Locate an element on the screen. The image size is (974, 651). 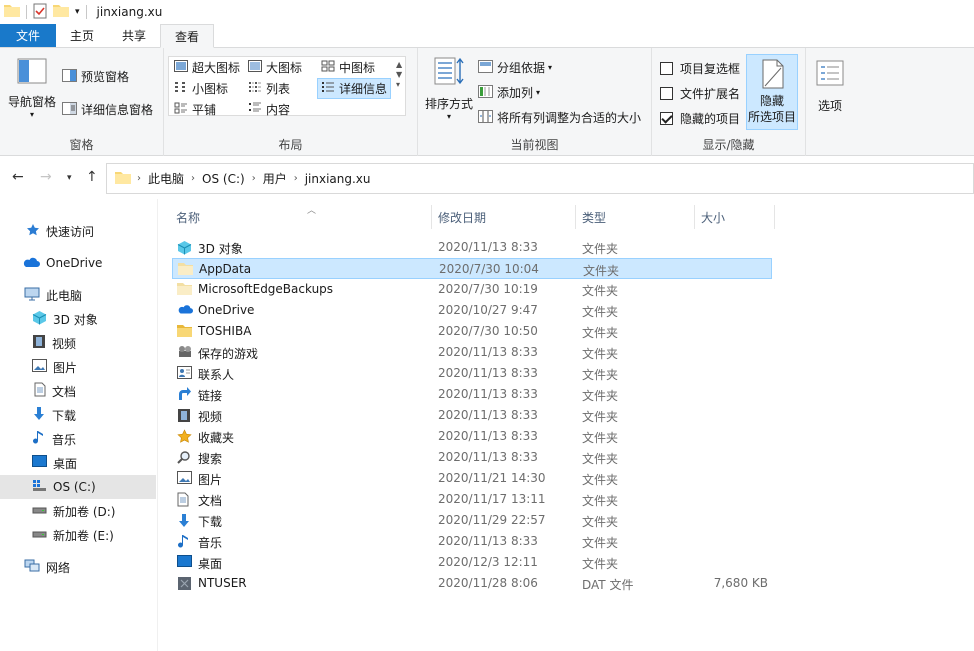
tab-share: 共享 is located at coordinates (134, 35).